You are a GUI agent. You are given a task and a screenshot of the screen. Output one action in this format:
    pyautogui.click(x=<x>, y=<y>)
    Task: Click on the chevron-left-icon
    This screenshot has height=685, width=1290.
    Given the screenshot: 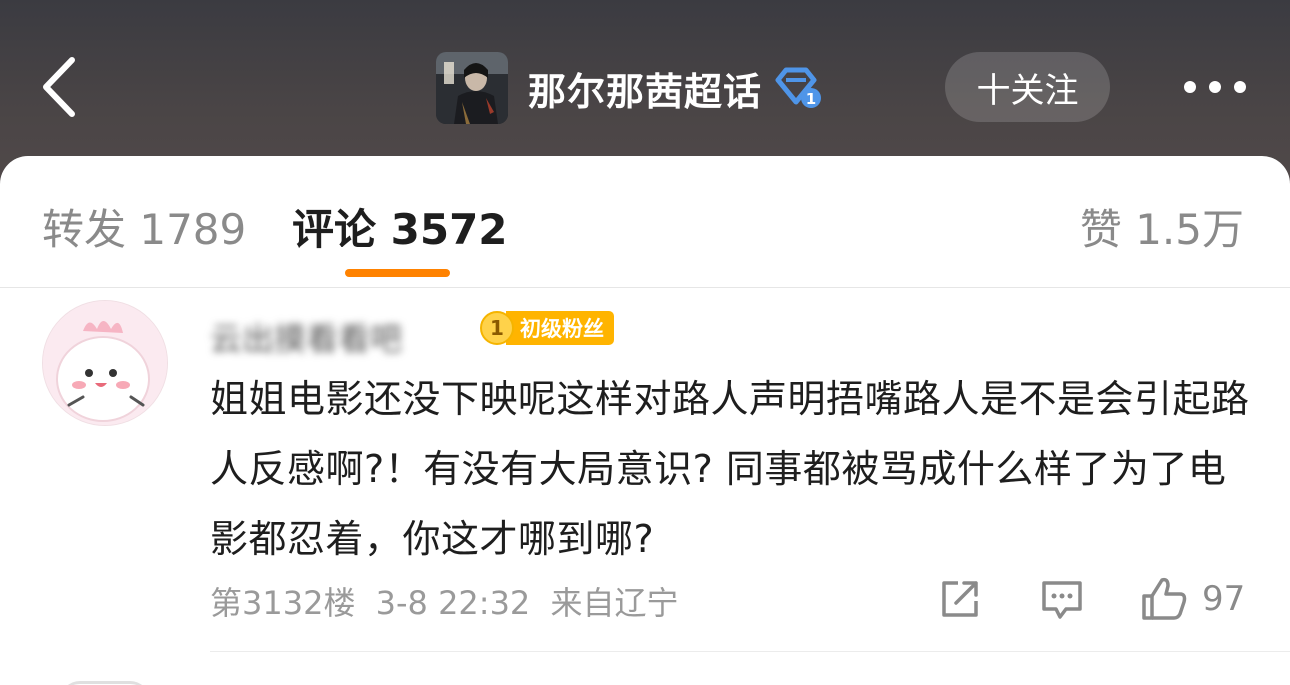 What is the action you would take?
    pyautogui.click(x=59, y=87)
    